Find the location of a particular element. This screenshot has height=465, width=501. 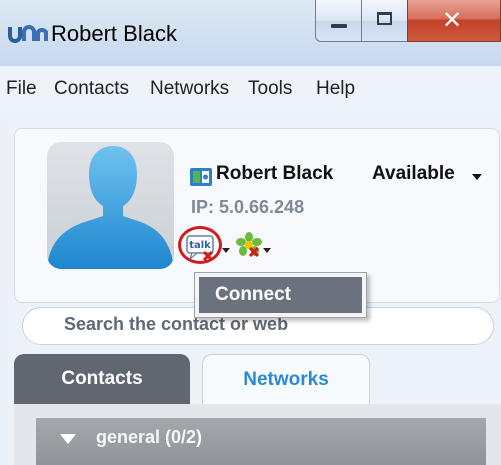

menu-networks: Networks is located at coordinates (189, 89).